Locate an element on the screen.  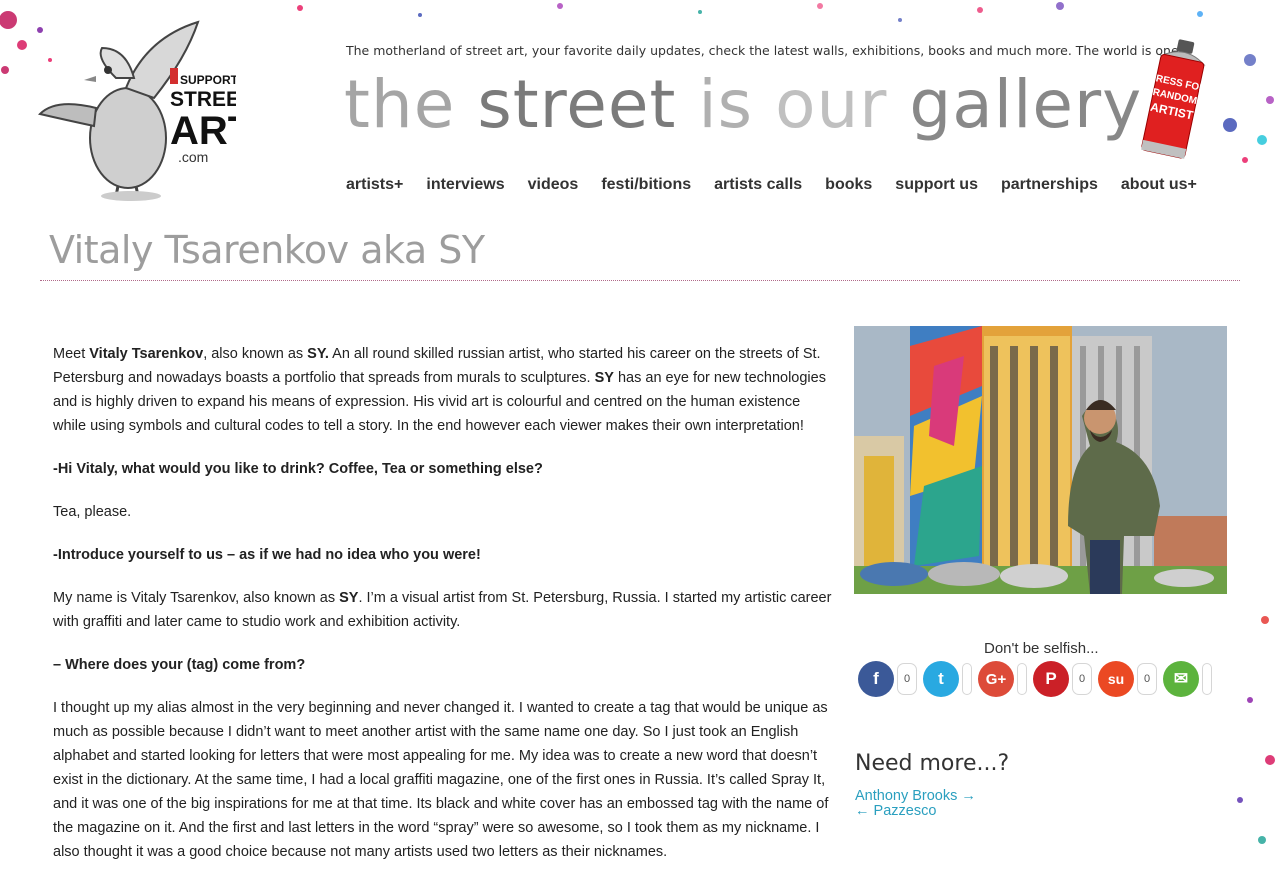
next-post-link: Anthony Brooks → is located at coordinates (915, 796).